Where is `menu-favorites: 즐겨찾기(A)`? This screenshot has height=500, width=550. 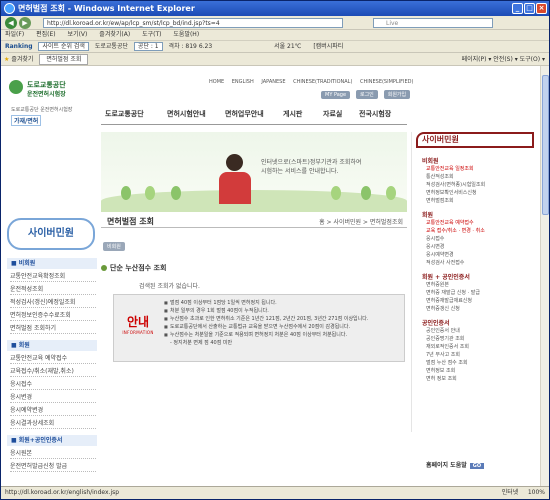
menu-favorites: 즐겨찾기(A) is located at coordinates (114, 34).